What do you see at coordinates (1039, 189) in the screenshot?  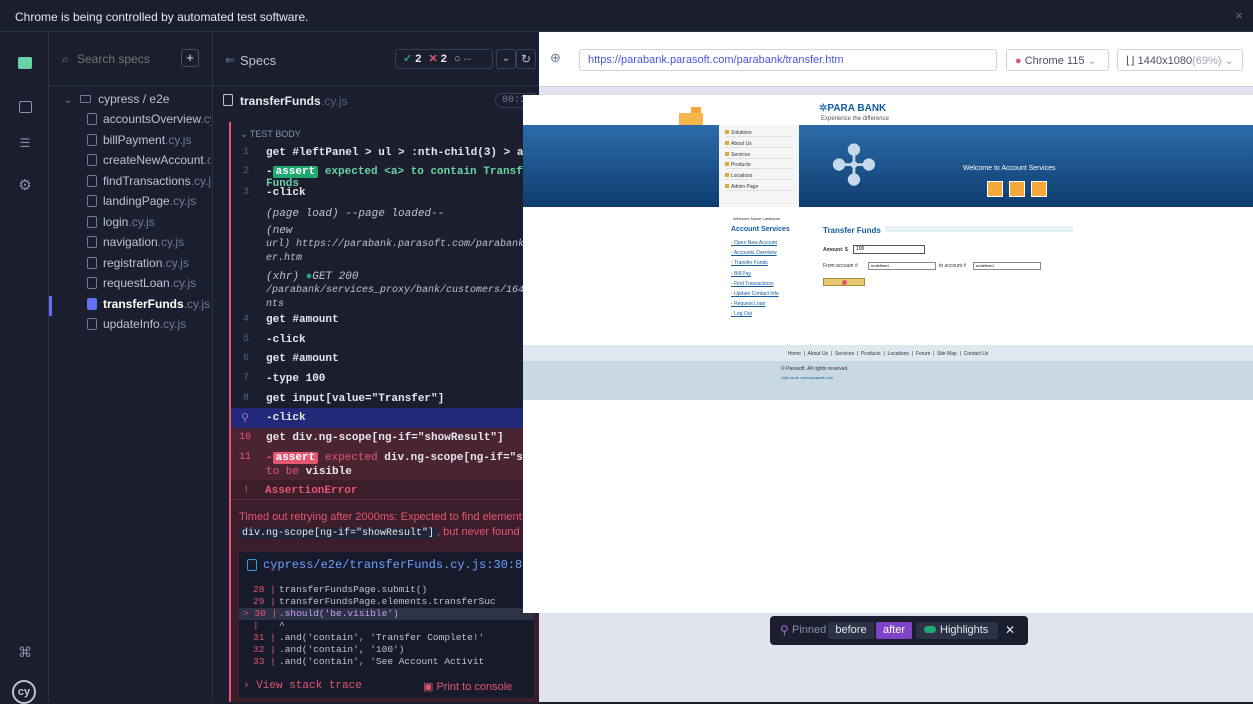 I see `contact-icon` at bounding box center [1039, 189].